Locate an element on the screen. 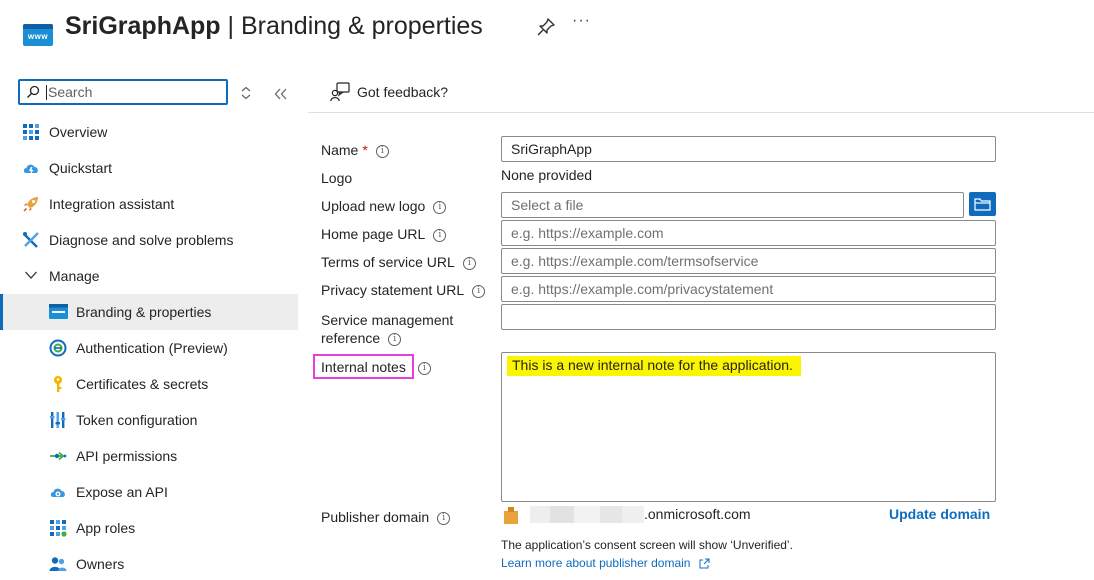  sidebar-item-authentication: Authentication (Preview) is located at coordinates (149, 348).